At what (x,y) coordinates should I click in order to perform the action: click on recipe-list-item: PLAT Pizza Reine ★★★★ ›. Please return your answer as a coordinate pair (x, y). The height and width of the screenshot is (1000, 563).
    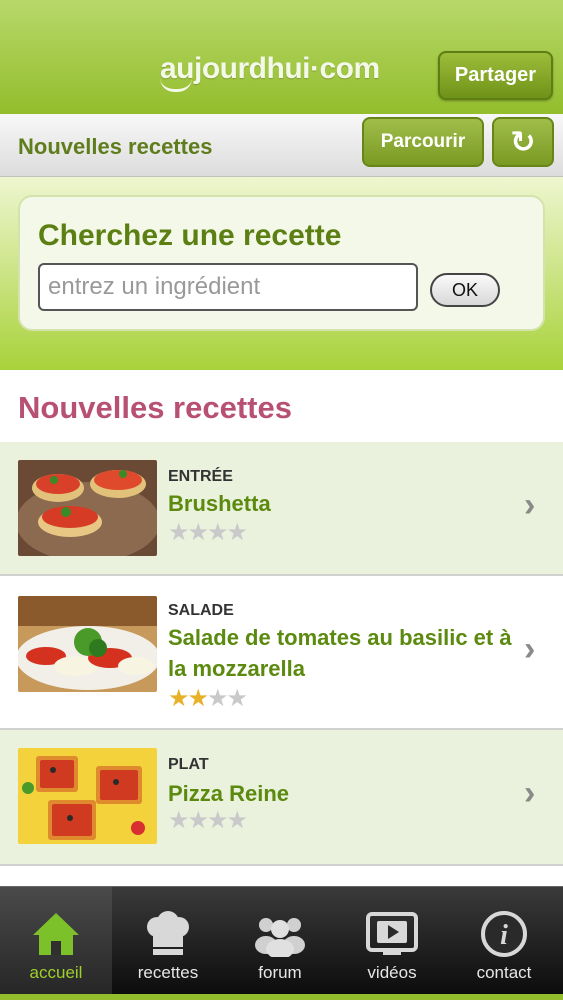
    Looking at the image, I should click on (281, 798).